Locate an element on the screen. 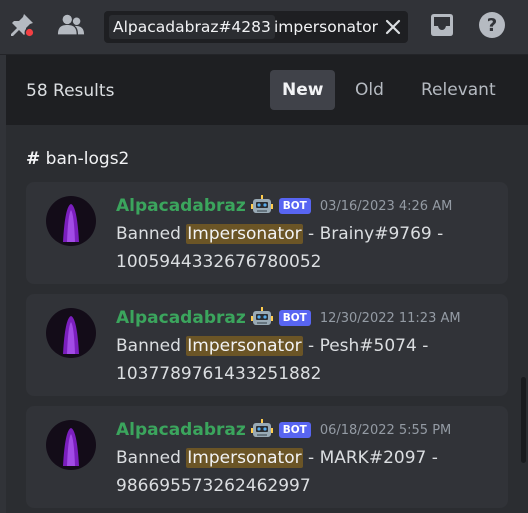 The image size is (528, 513). message-timestamp: 12/30/2022 11:23 AM is located at coordinates (390, 318).